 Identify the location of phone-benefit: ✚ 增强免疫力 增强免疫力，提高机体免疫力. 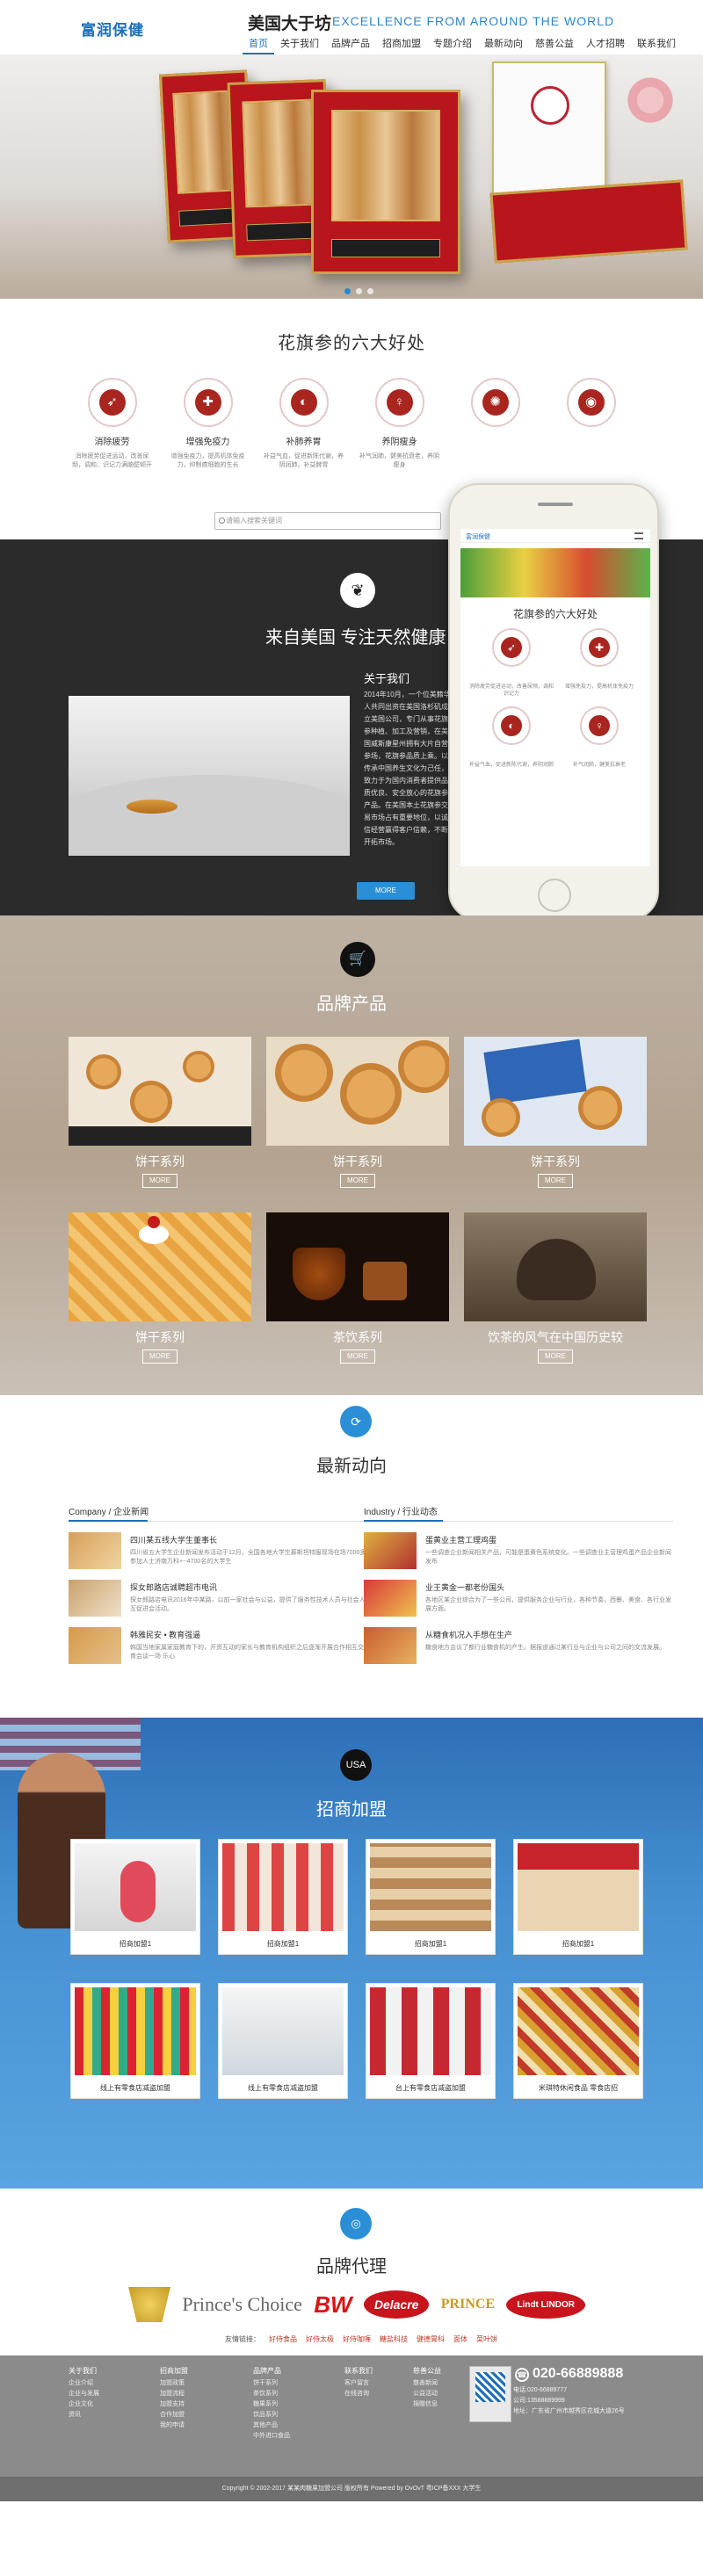
(599, 663).